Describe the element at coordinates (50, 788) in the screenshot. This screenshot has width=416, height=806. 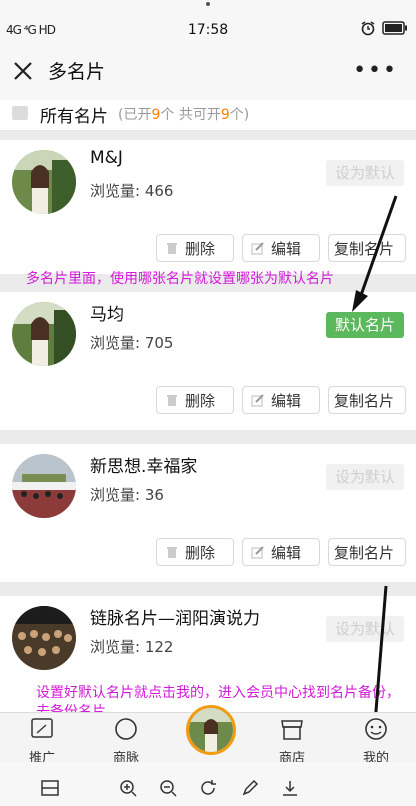
I see `layout-icon` at that location.